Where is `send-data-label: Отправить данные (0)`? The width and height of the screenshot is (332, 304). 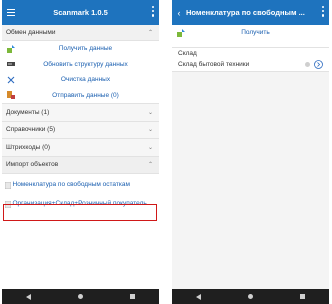 send-data-label: Отправить данные (0) is located at coordinates (85, 95).